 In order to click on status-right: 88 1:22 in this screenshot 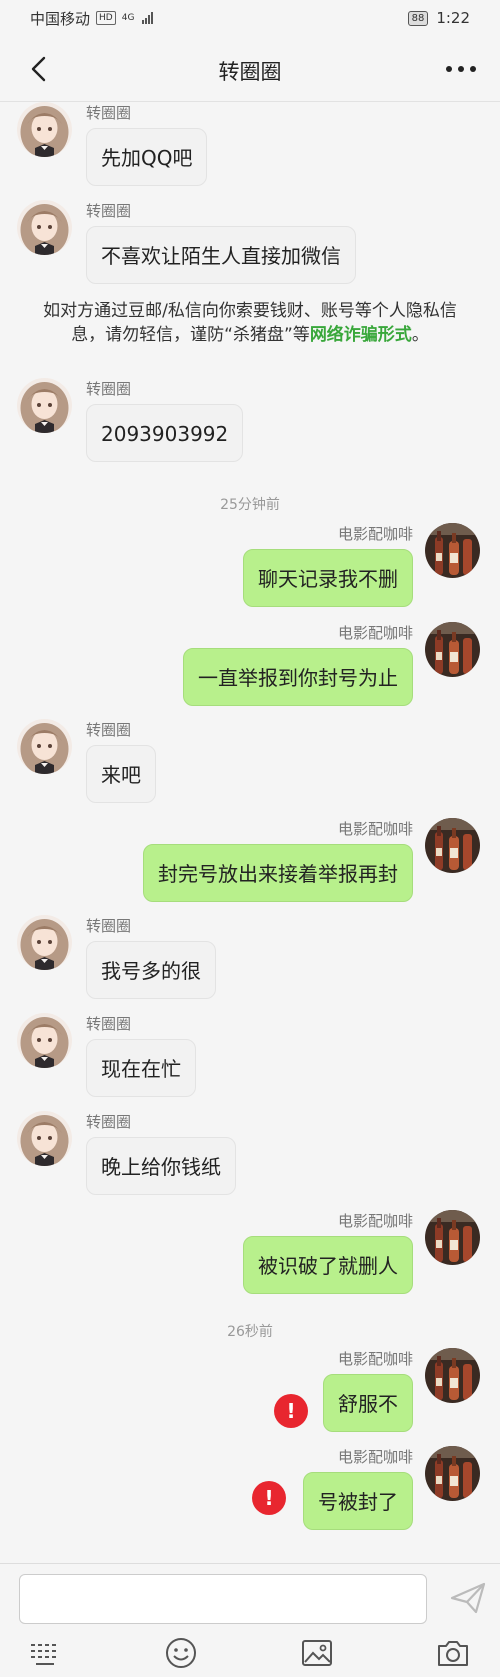, I will do `click(438, 18)`.